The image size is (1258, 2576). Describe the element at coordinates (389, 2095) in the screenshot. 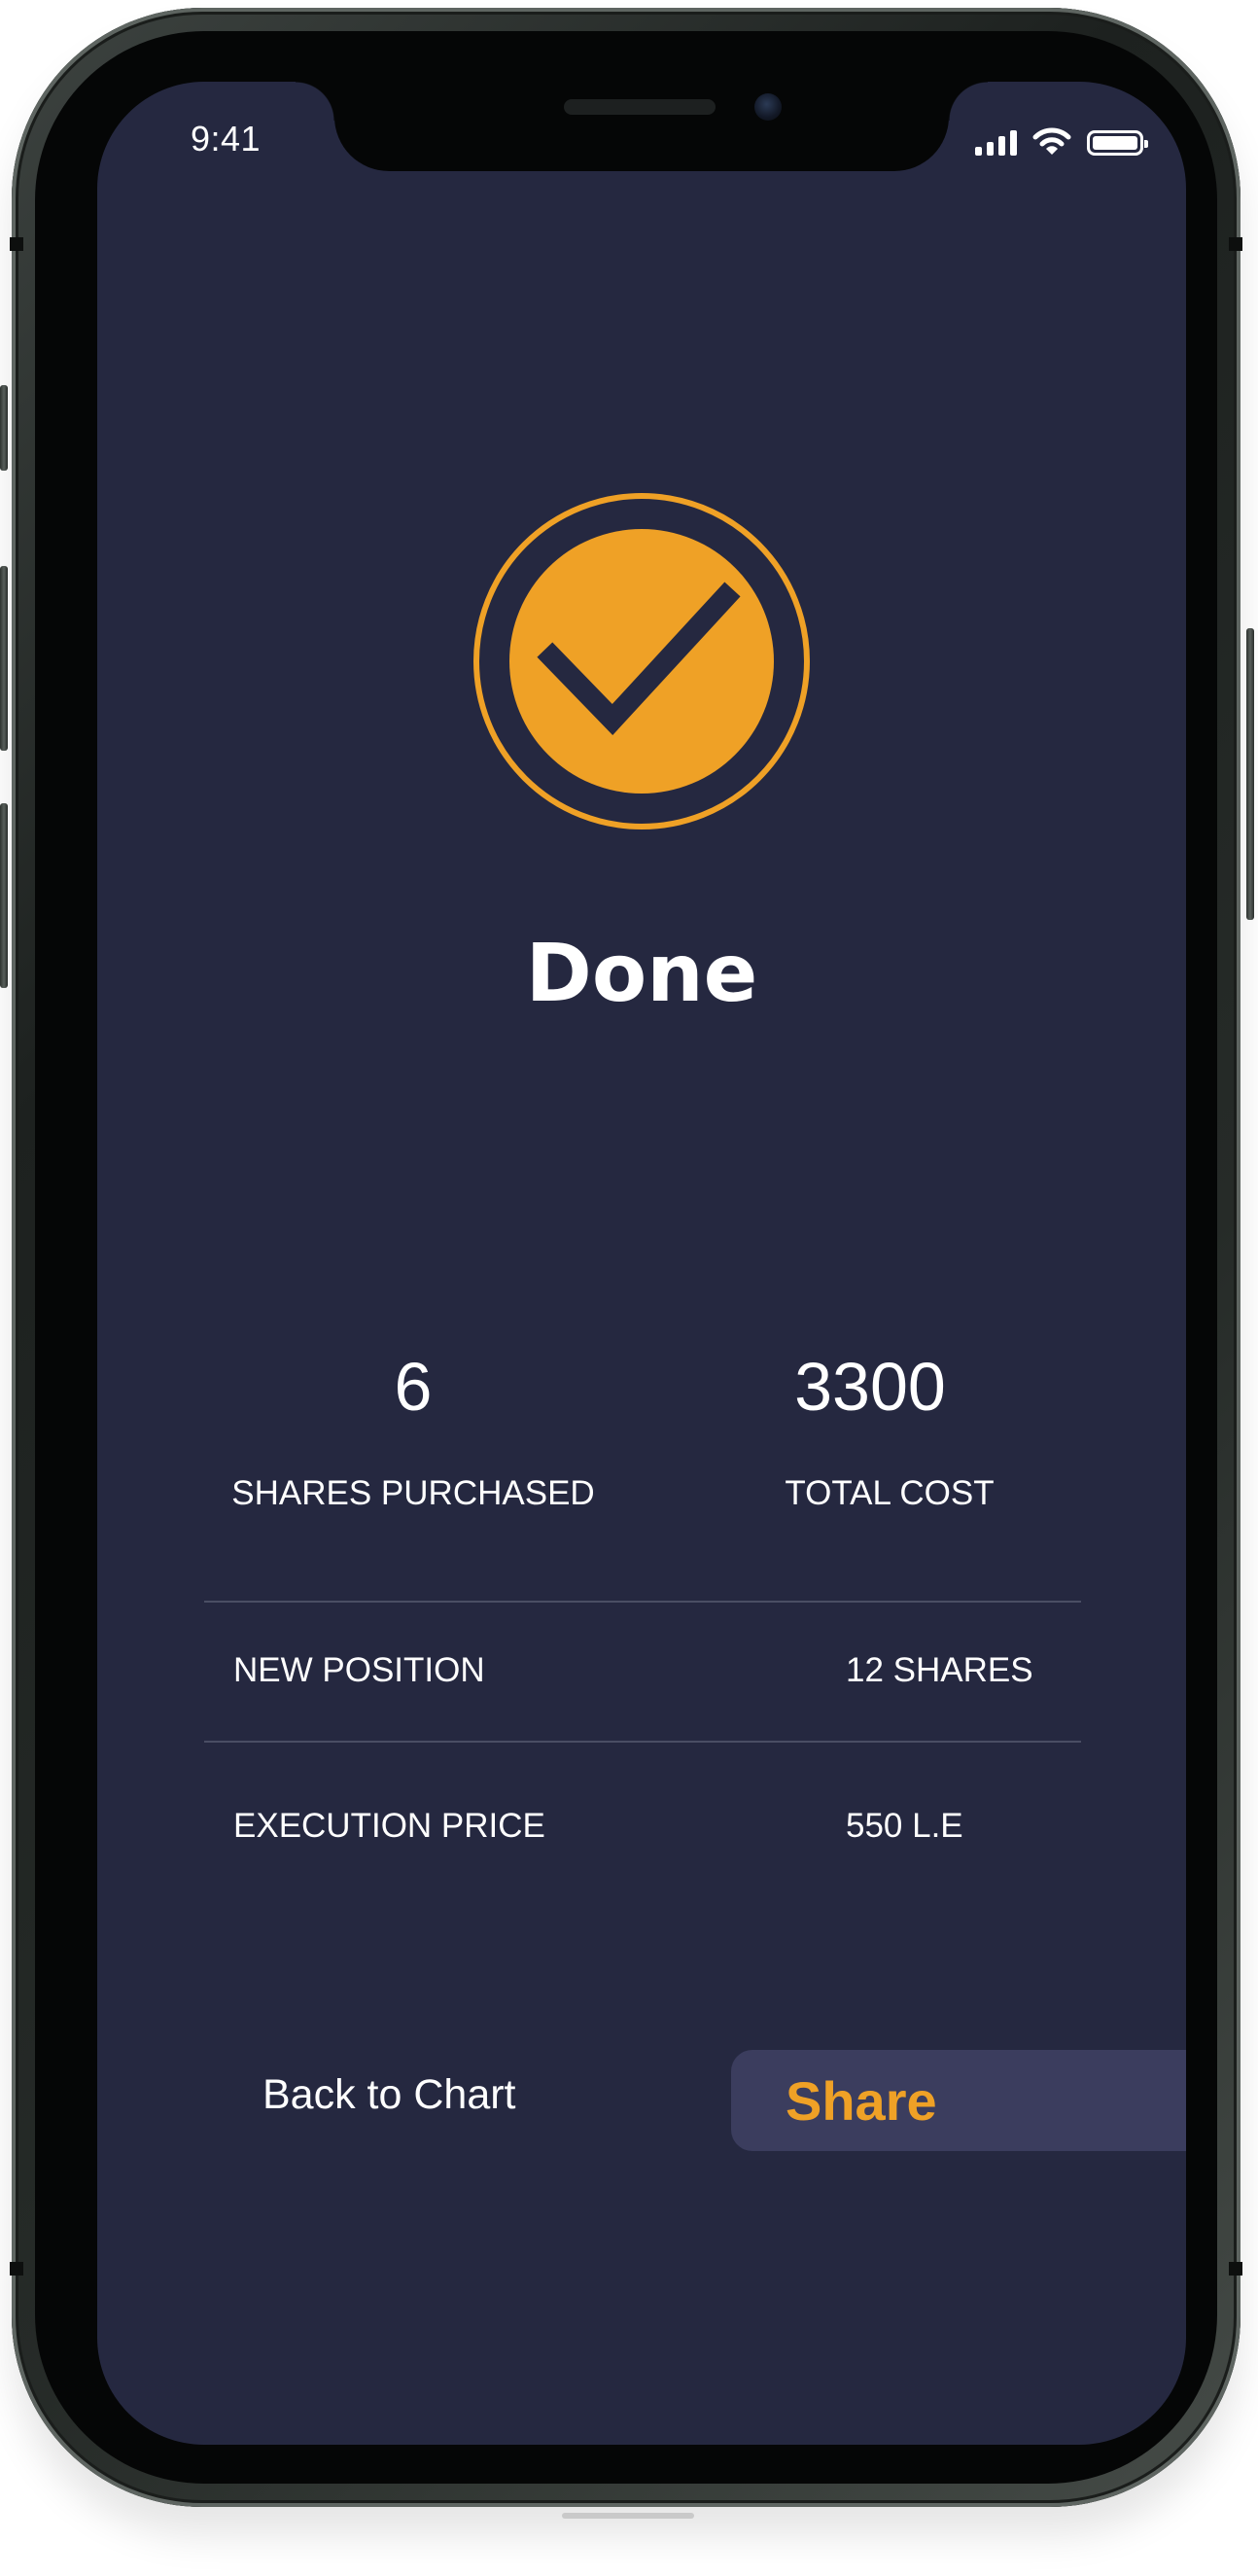

I see `back-to-chart-button: Back to Chart` at that location.